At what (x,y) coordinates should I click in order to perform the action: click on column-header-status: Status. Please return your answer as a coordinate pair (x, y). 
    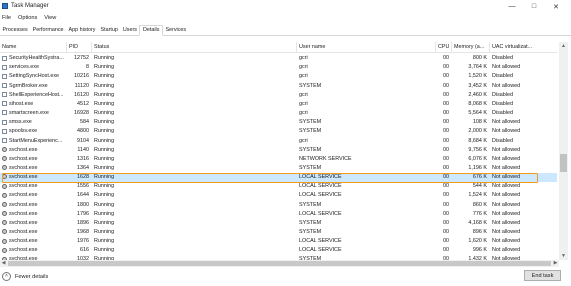
    Looking at the image, I should click on (101, 47).